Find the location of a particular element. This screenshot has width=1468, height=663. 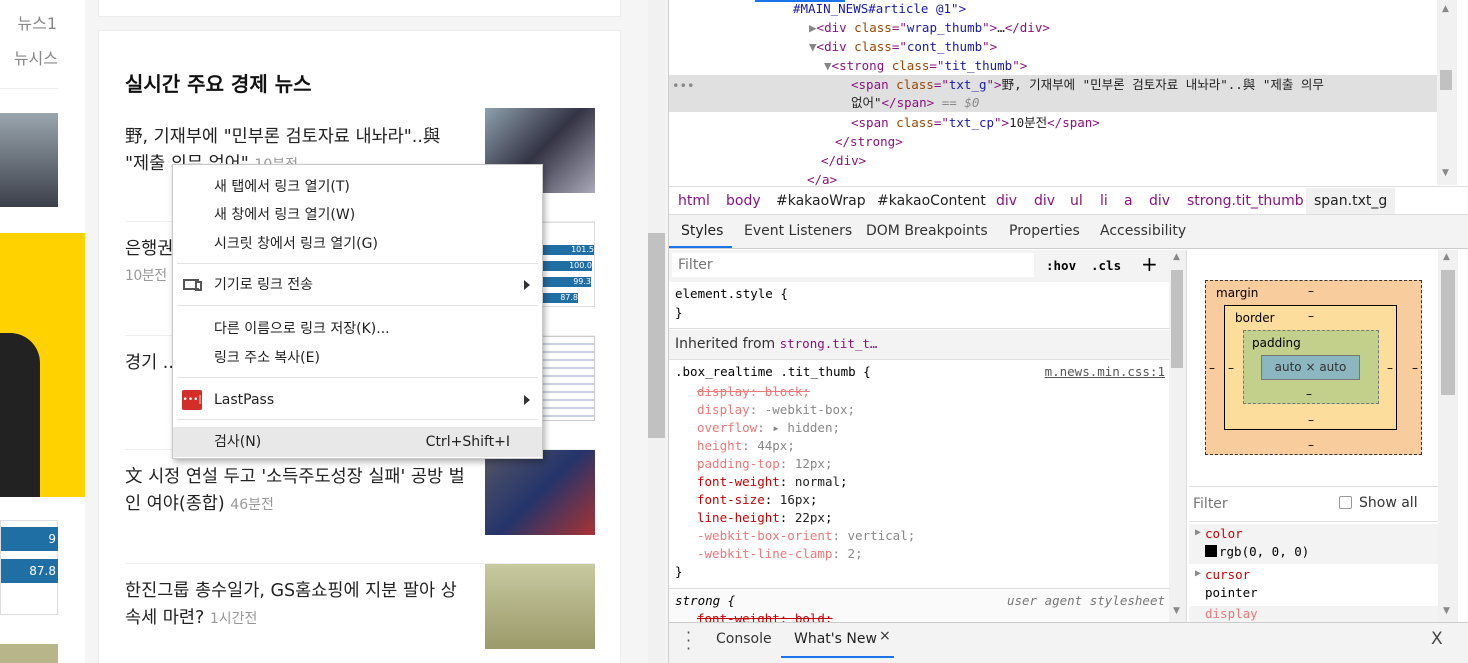

close-tab-icon: × is located at coordinates (885, 636).